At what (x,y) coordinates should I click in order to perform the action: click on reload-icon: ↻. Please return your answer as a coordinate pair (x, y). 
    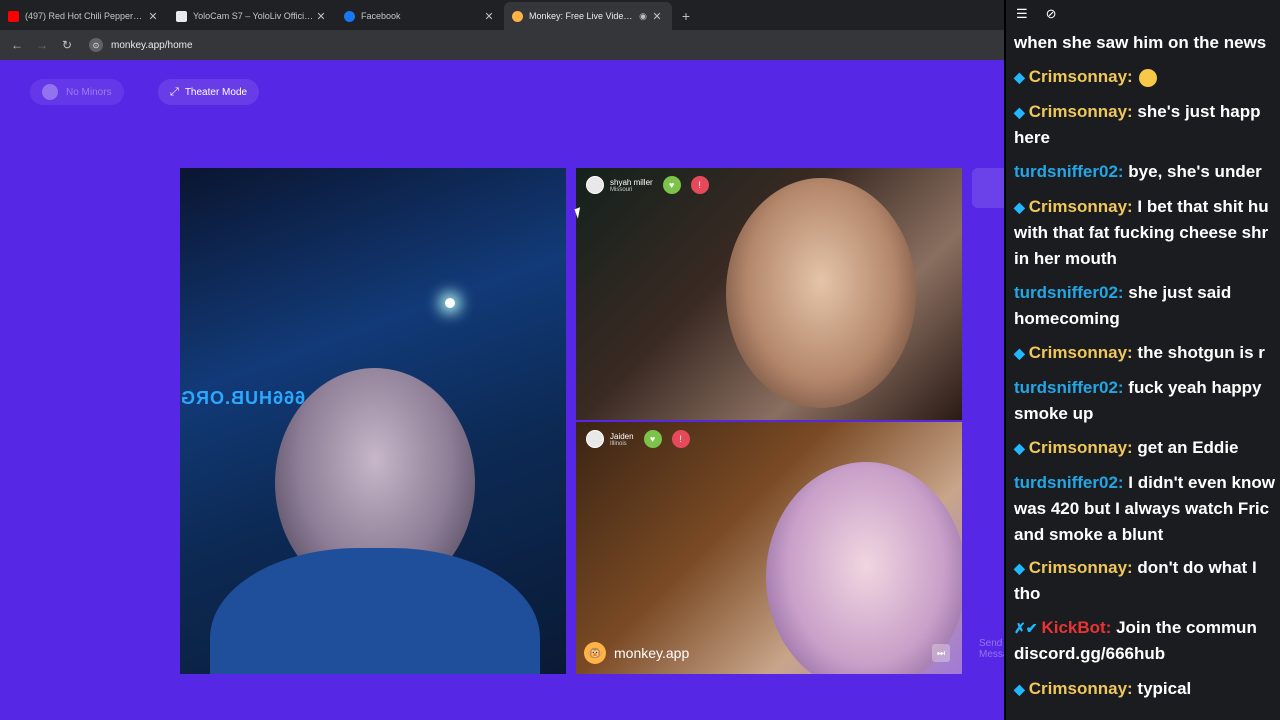
    Looking at the image, I should click on (67, 45).